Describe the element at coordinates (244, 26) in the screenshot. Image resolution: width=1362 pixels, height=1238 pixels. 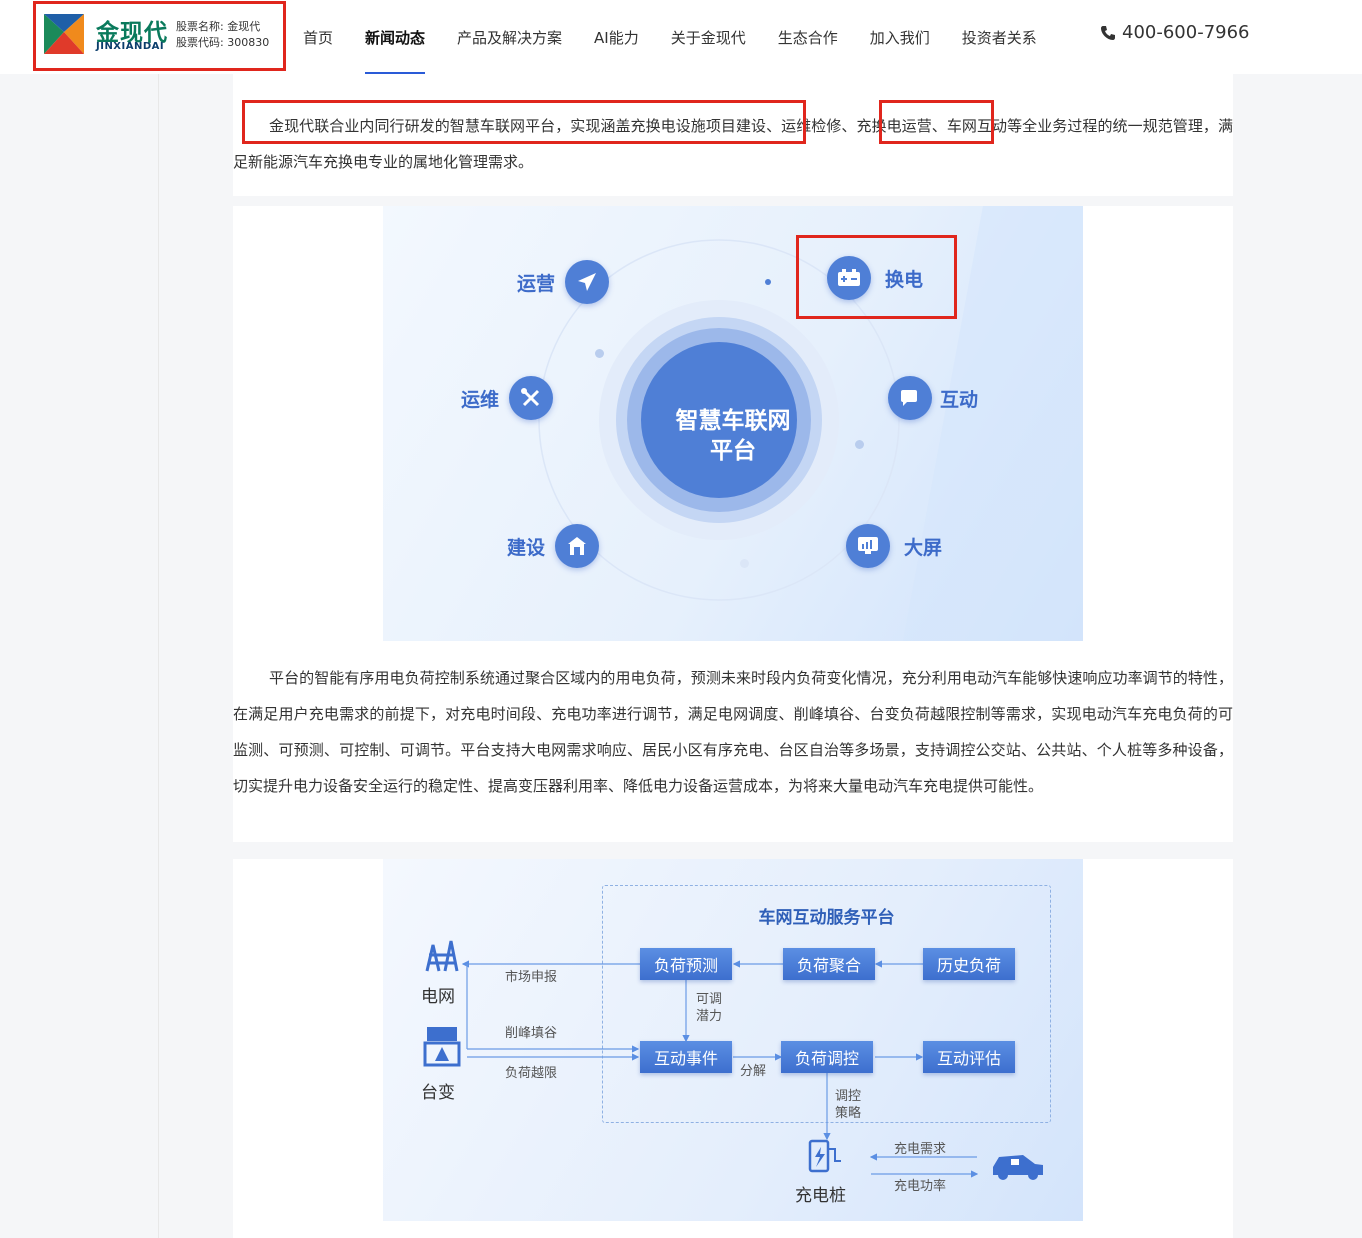
I see `stock-name: 金现代` at that location.